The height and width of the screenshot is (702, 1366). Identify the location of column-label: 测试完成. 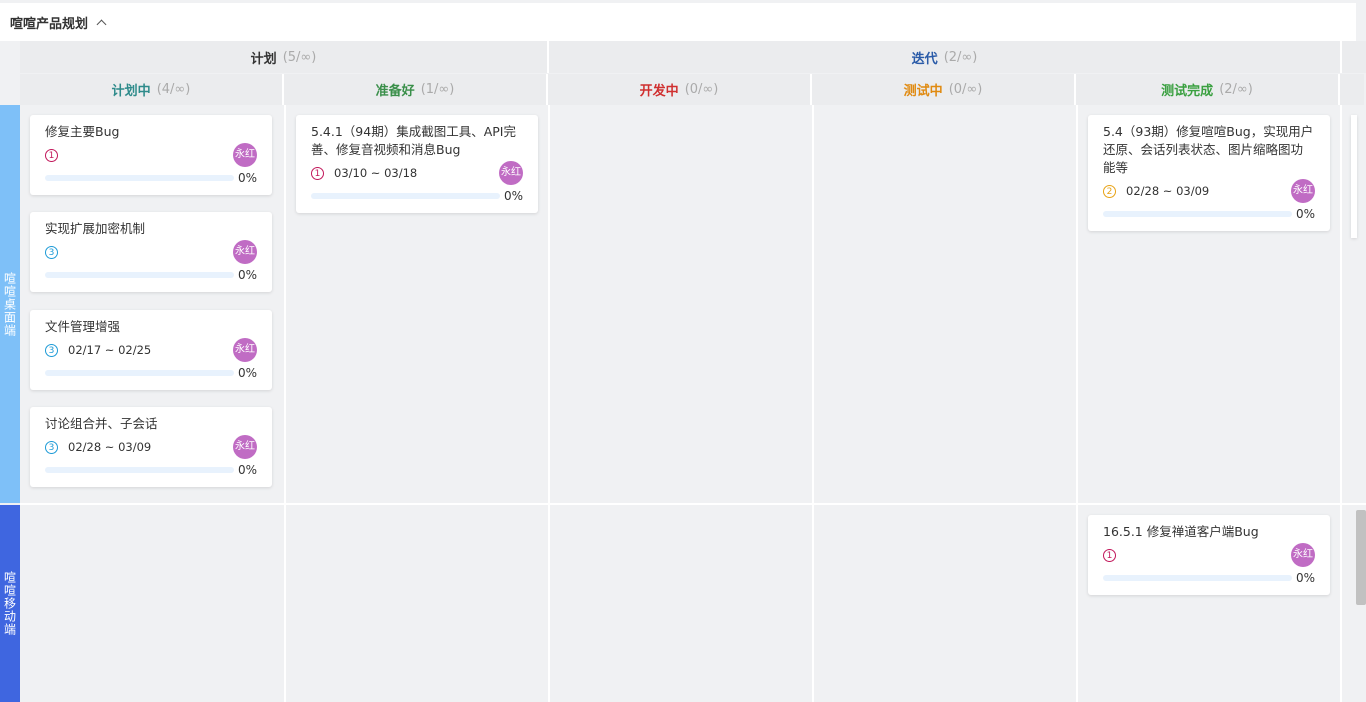
(1187, 91).